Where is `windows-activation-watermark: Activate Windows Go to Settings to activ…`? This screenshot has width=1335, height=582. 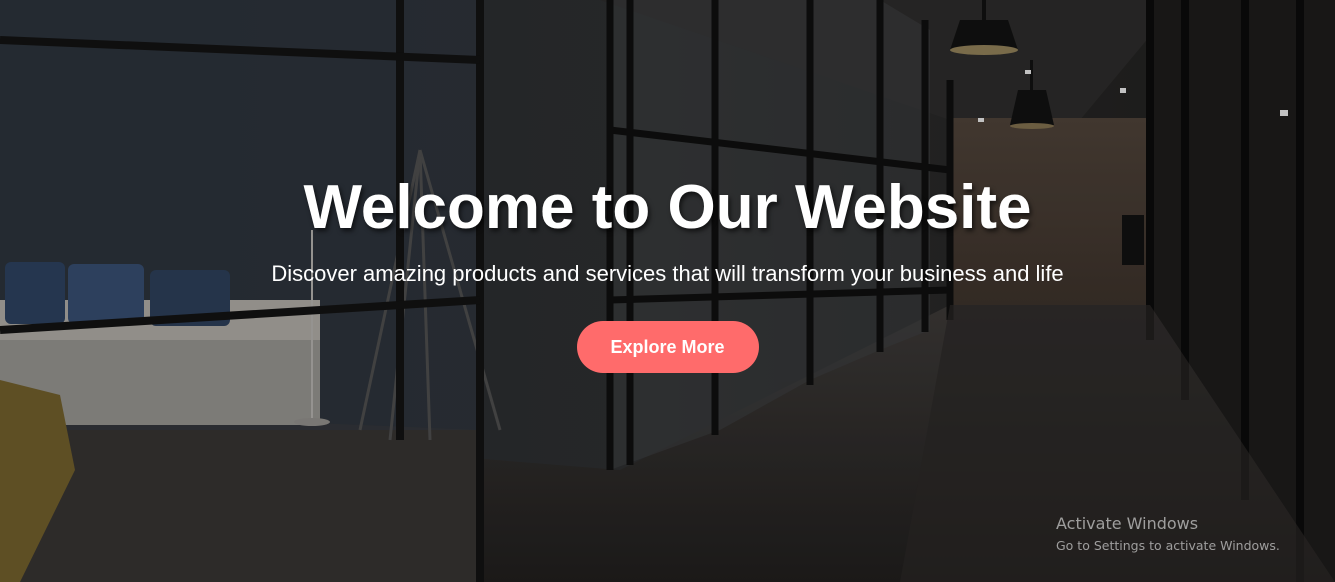
windows-activation-watermark: Activate Windows Go to Settings to activ… is located at coordinates (1168, 536).